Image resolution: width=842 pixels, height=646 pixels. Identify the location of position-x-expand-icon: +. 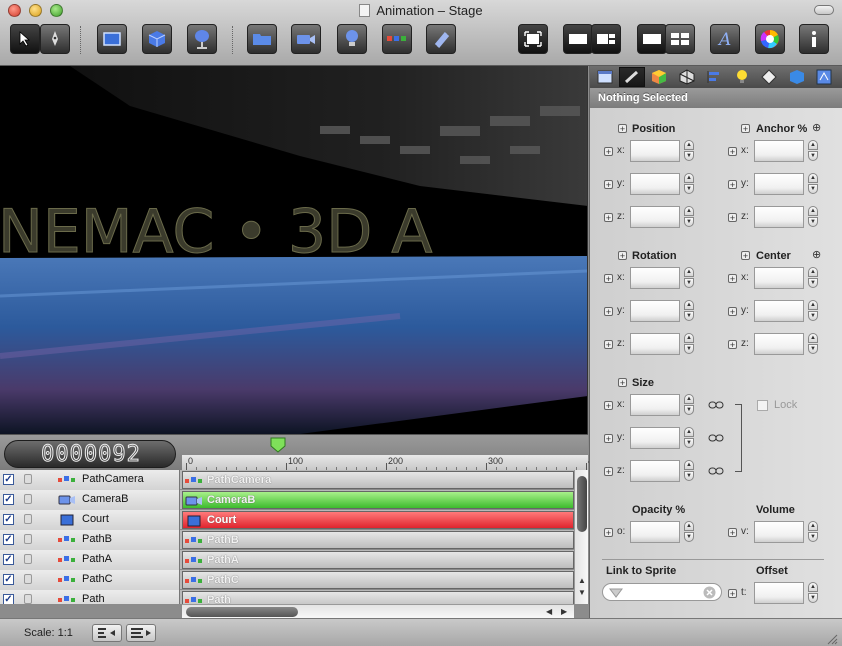
(608, 152).